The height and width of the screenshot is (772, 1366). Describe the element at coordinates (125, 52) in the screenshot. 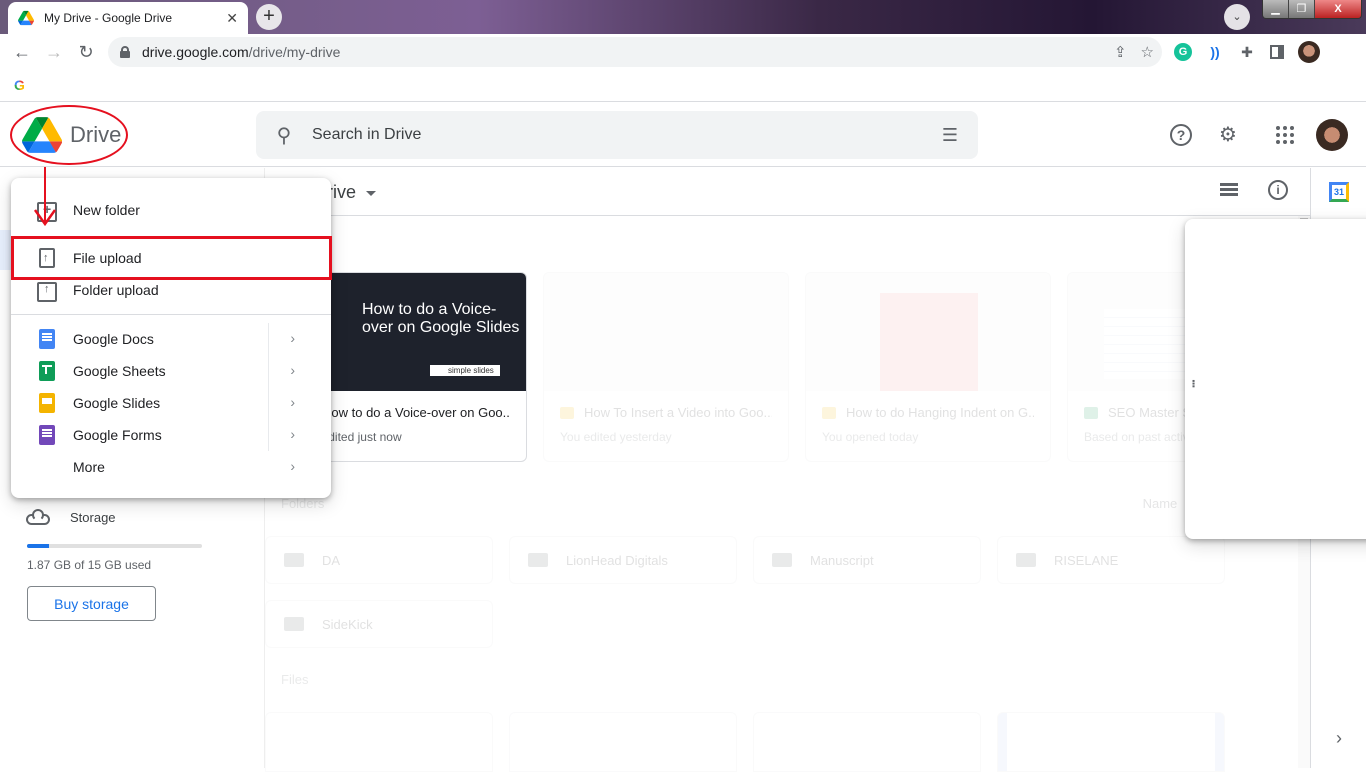

I see `lock-icon` at that location.